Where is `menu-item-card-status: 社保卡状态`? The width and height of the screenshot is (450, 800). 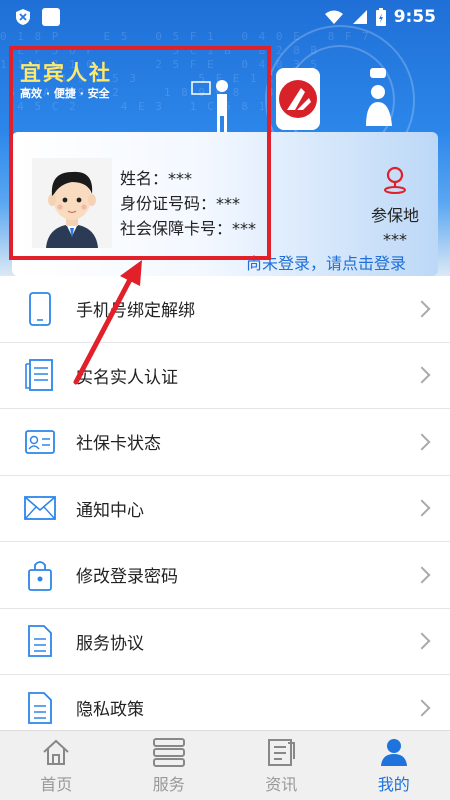 menu-item-card-status: 社保卡状态 is located at coordinates (225, 442).